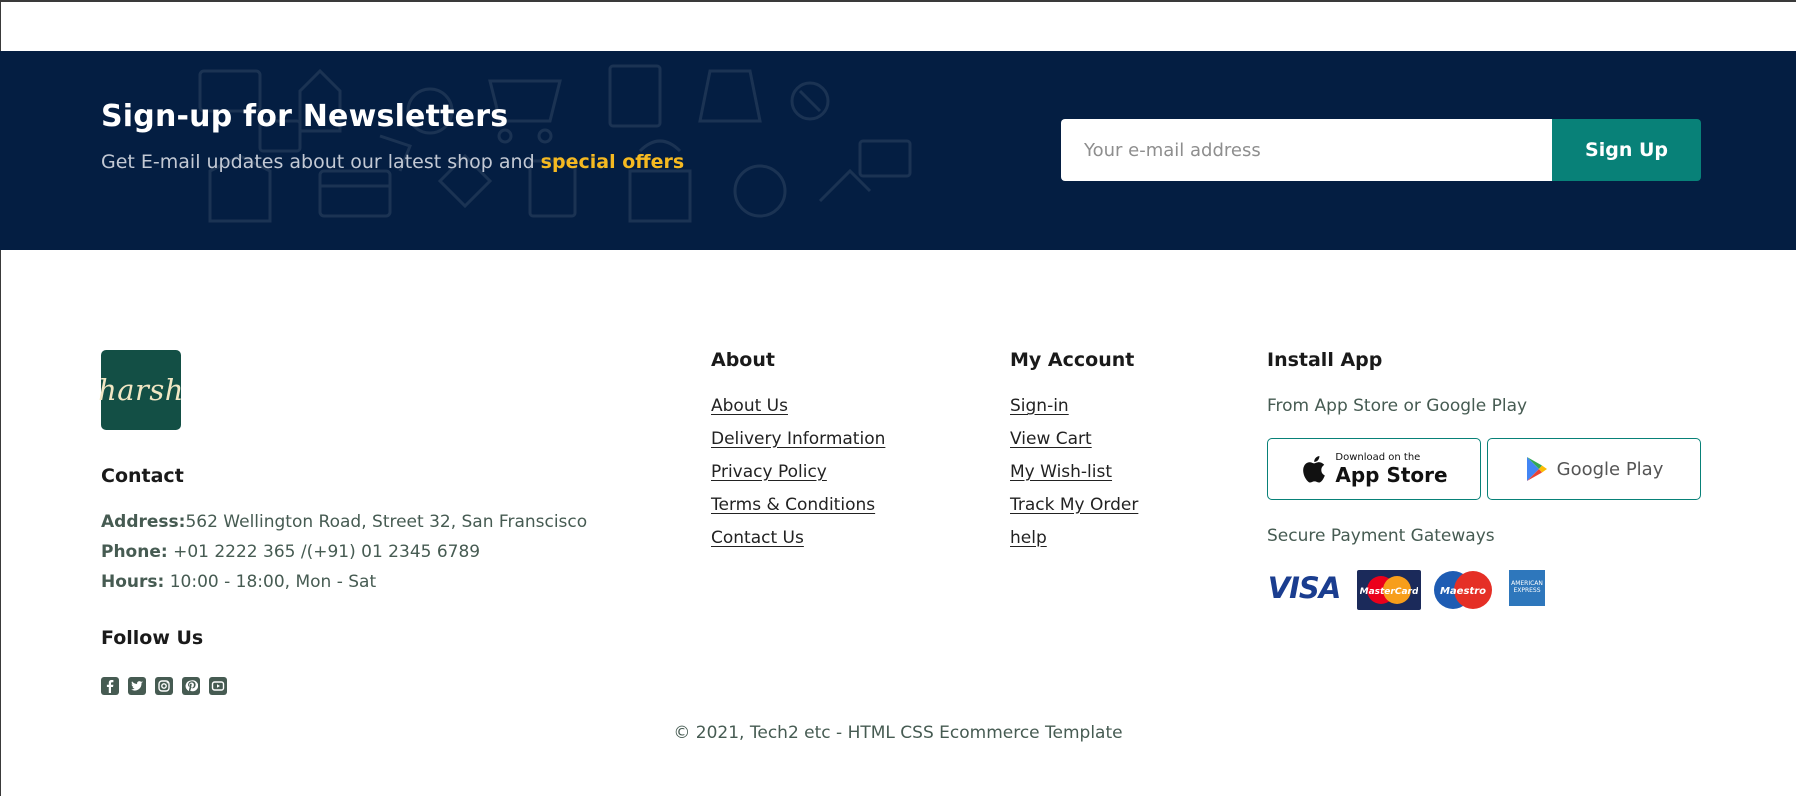 The width and height of the screenshot is (1796, 796). Describe the element at coordinates (612, 162) in the screenshot. I see `special-offers-highlight: special offers` at that location.